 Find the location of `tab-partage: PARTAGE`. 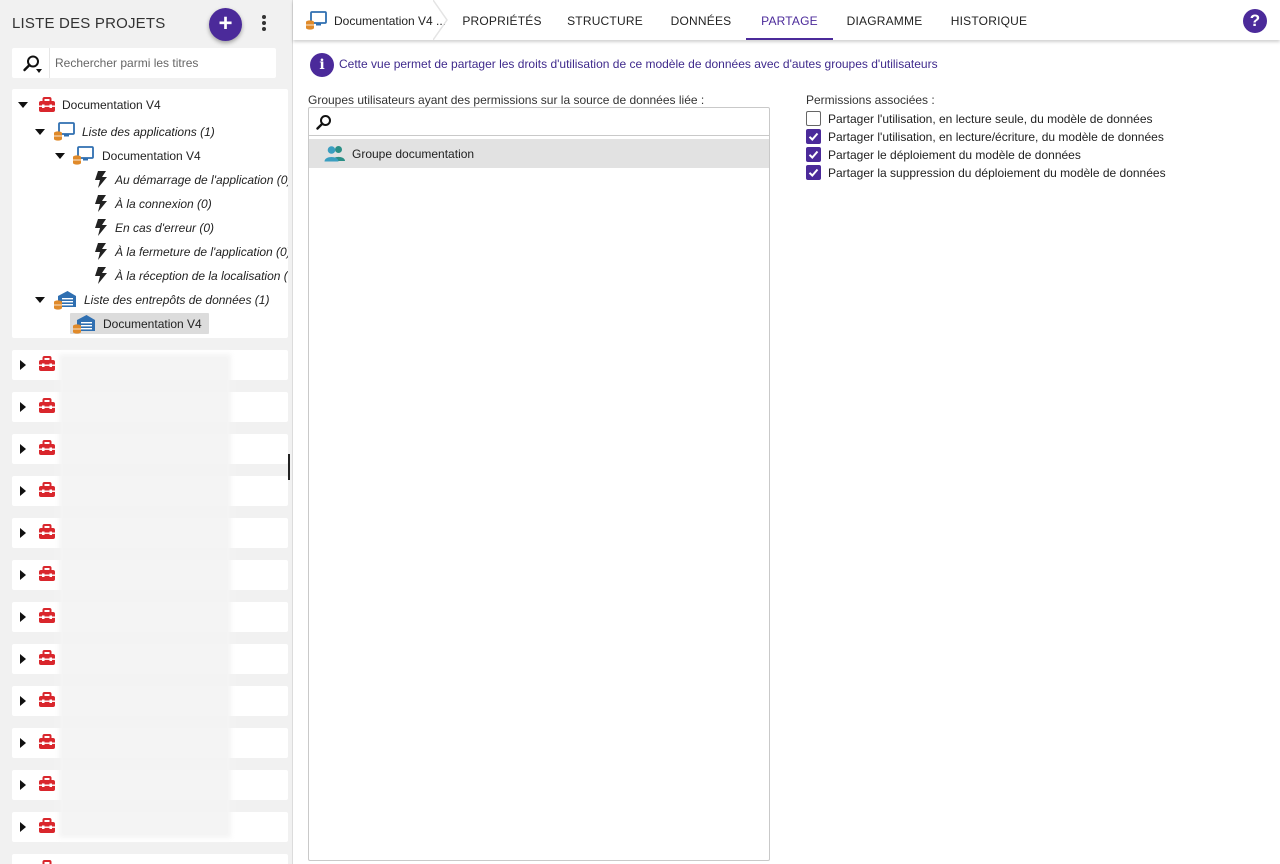

tab-partage: PARTAGE is located at coordinates (789, 20).